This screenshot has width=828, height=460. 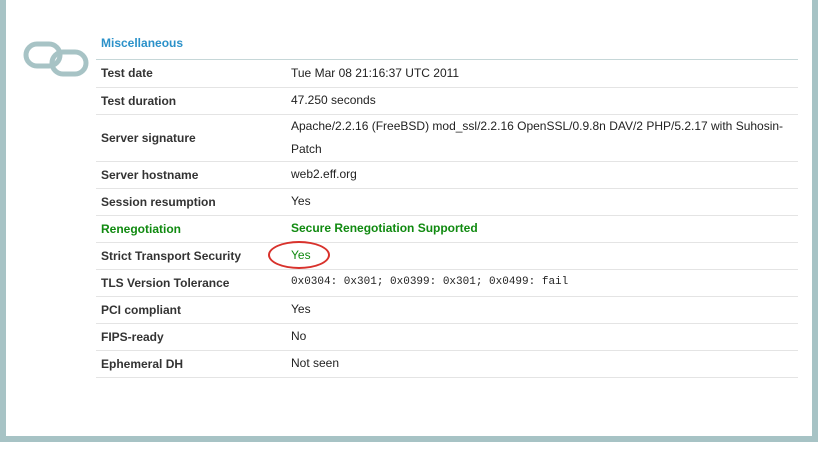 What do you see at coordinates (193, 256) in the screenshot?
I see `row-label: Strict Transport Security` at bounding box center [193, 256].